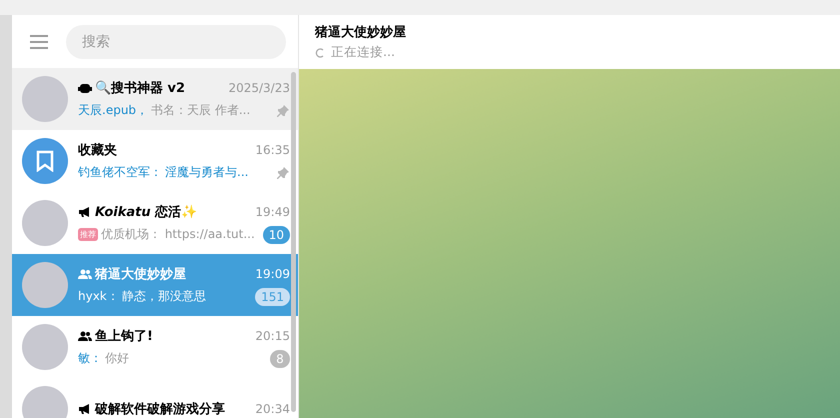 The width and height of the screenshot is (840, 418). I want to click on chat-header-title: 猪逼大使妙妙屋, so click(361, 32).